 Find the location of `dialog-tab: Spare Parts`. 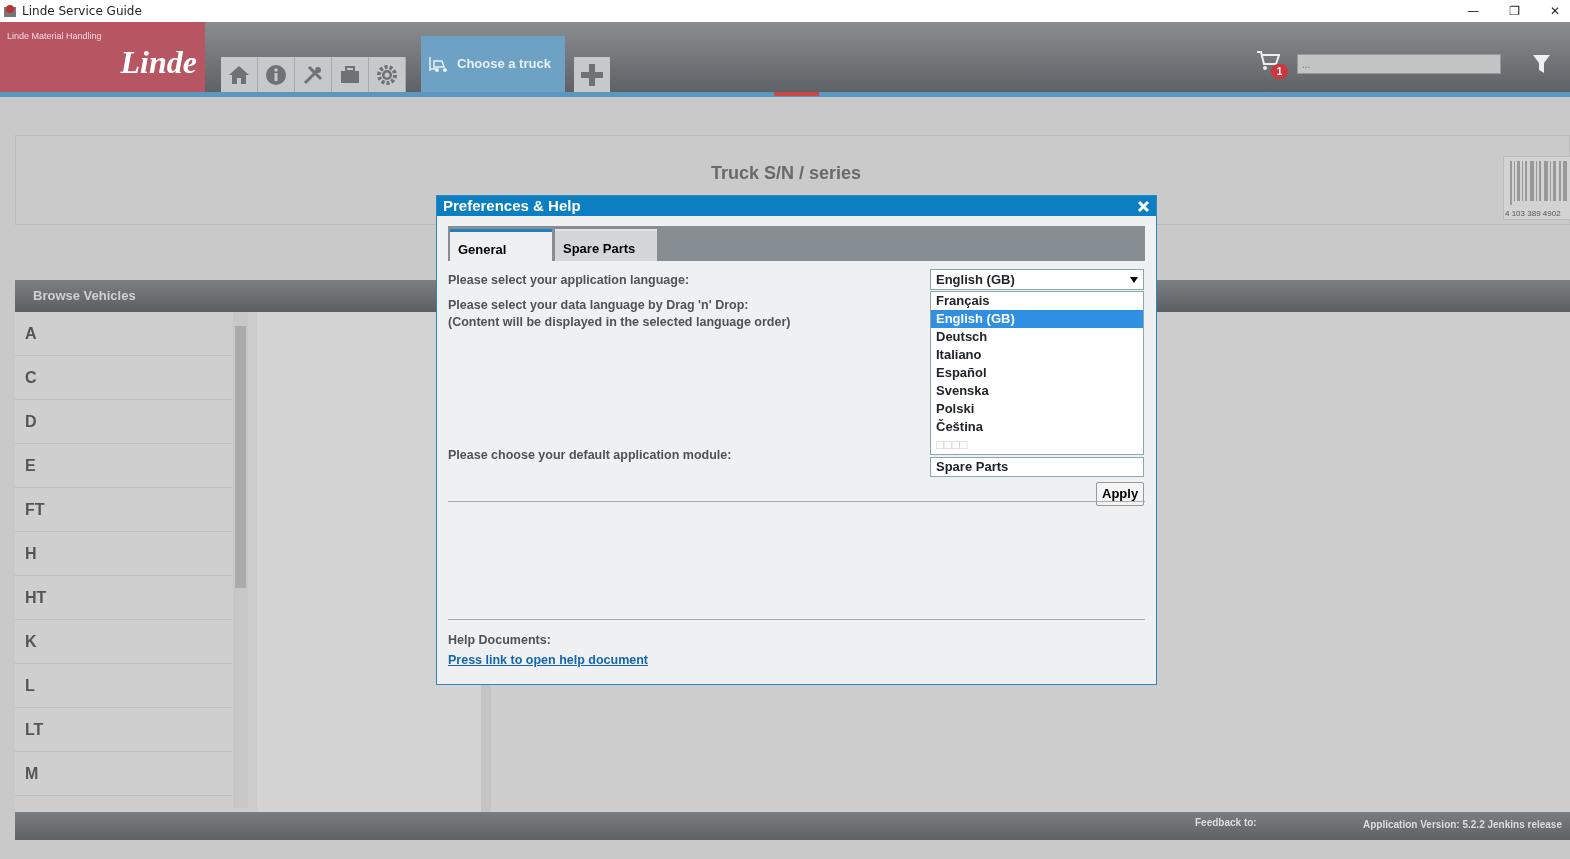

dialog-tab: Spare Parts is located at coordinates (606, 245).